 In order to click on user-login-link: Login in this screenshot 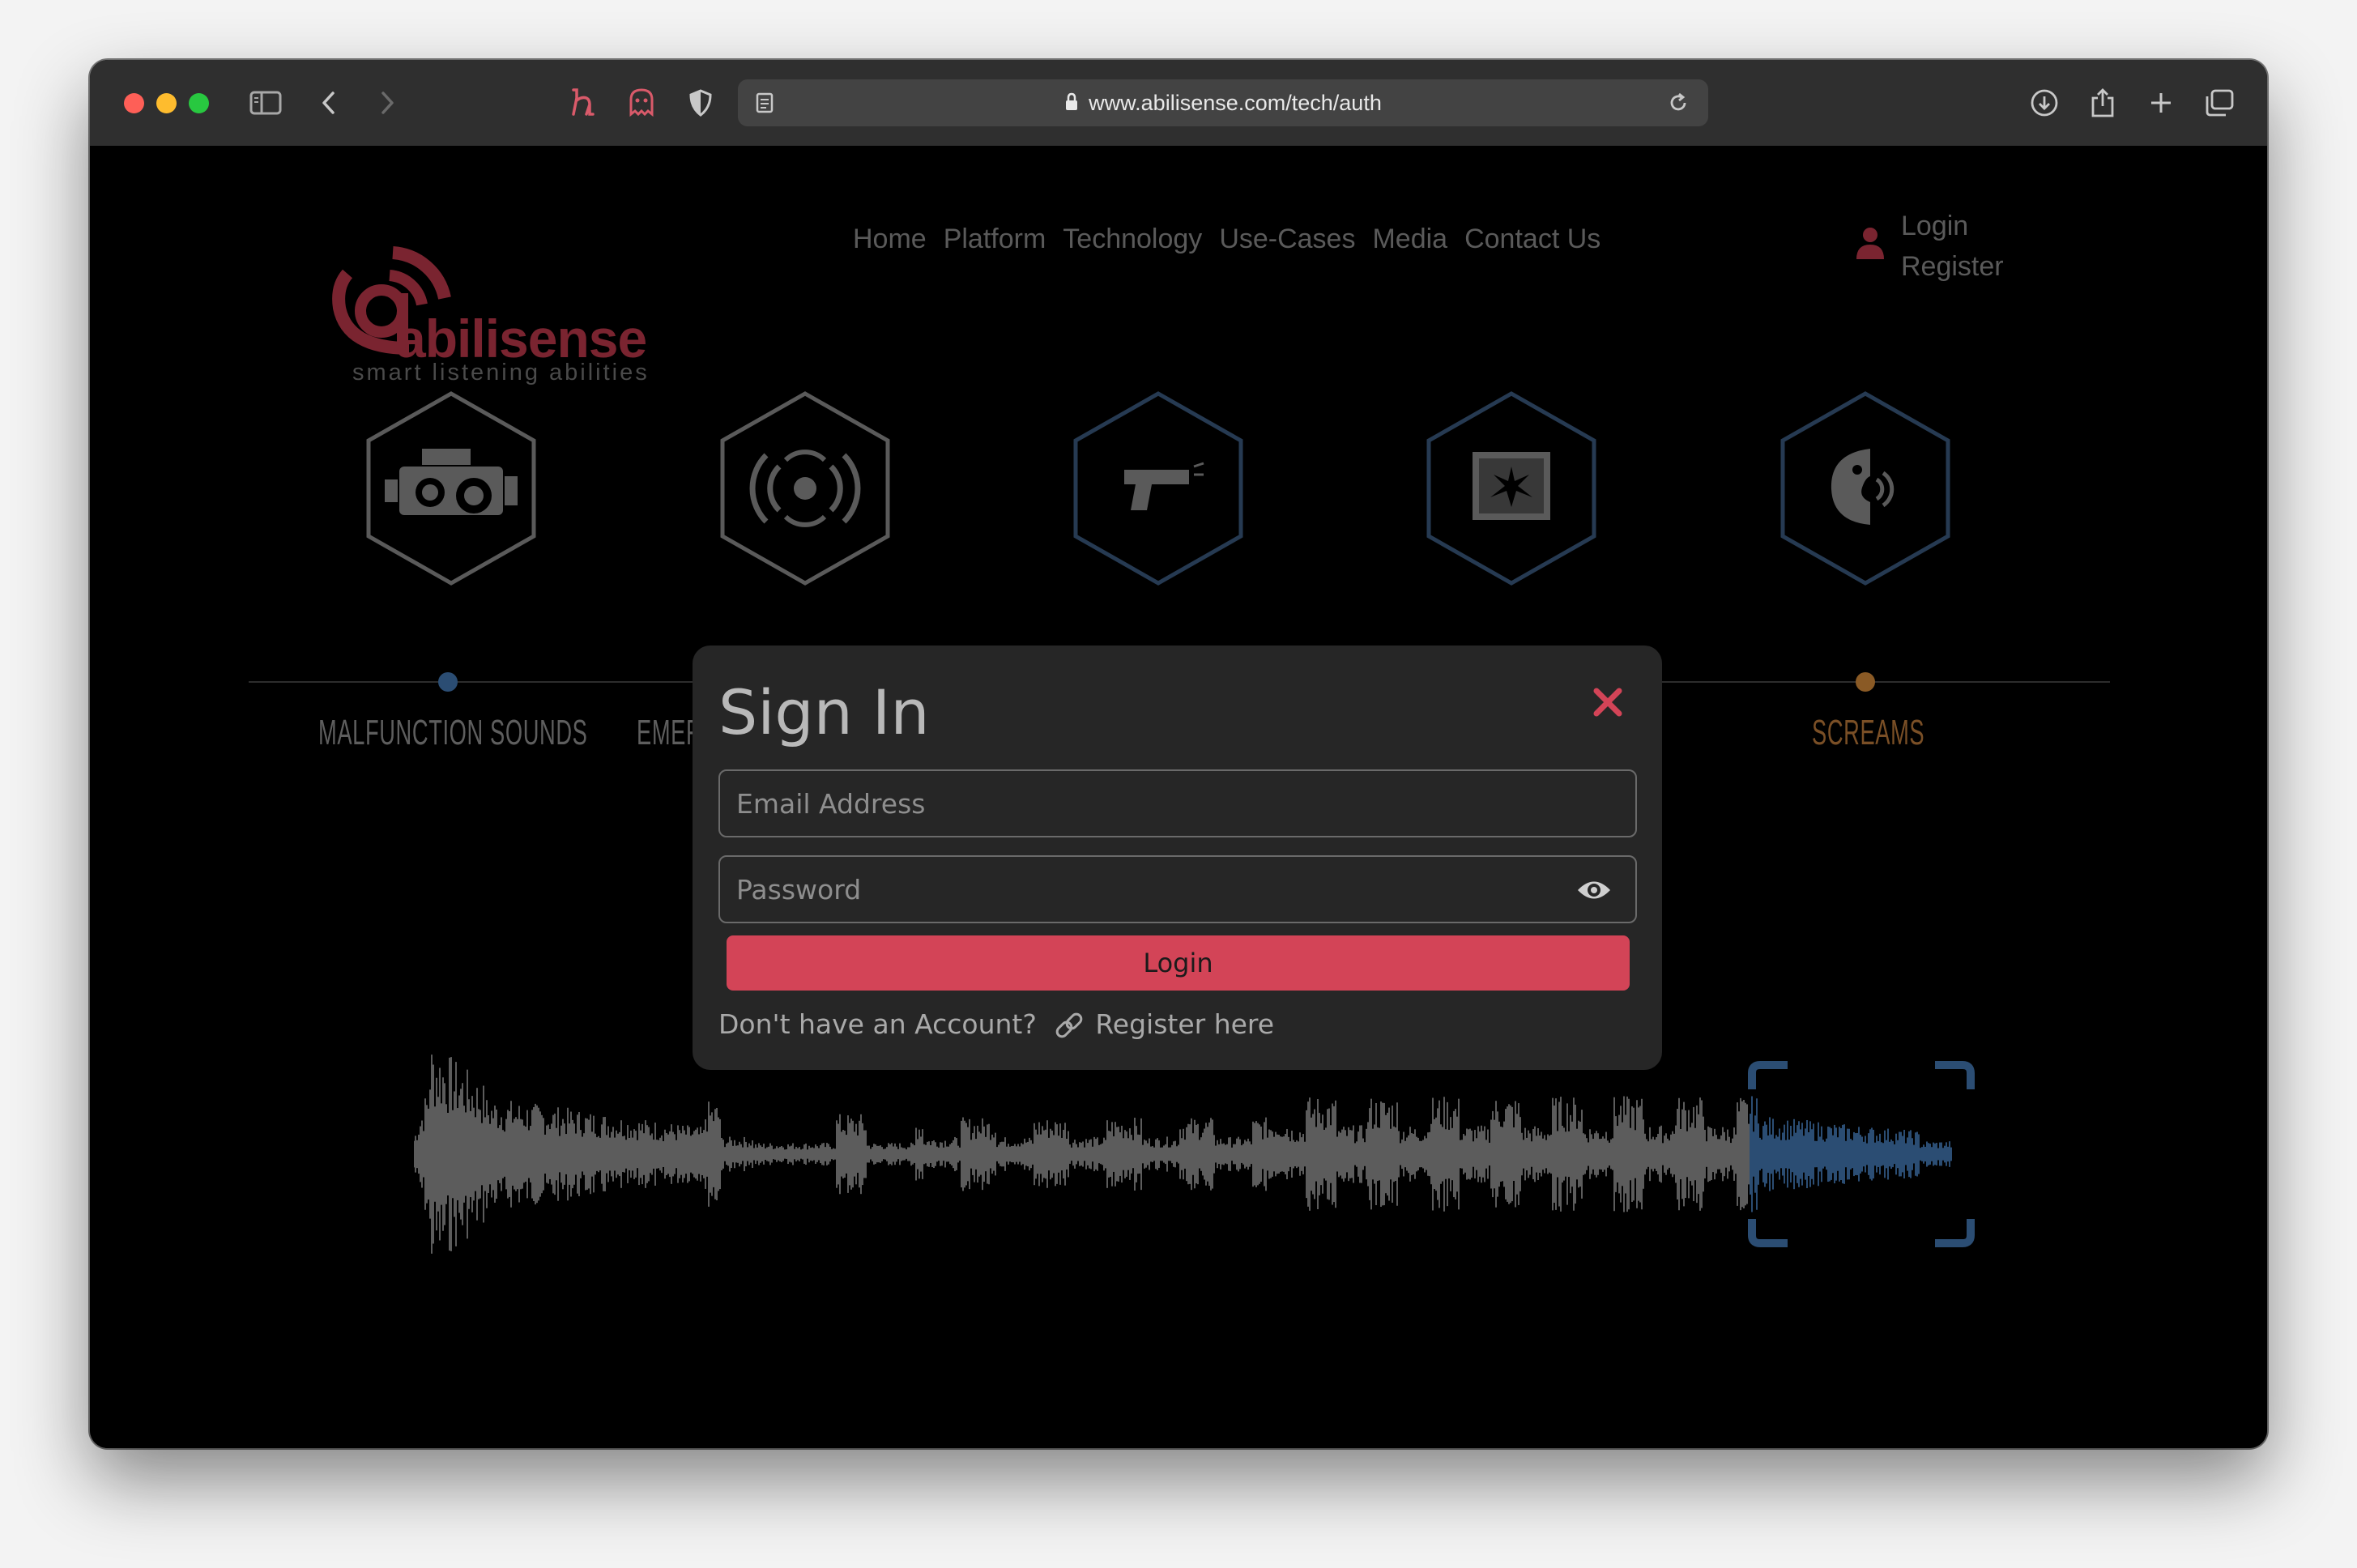, I will do `click(1934, 226)`.